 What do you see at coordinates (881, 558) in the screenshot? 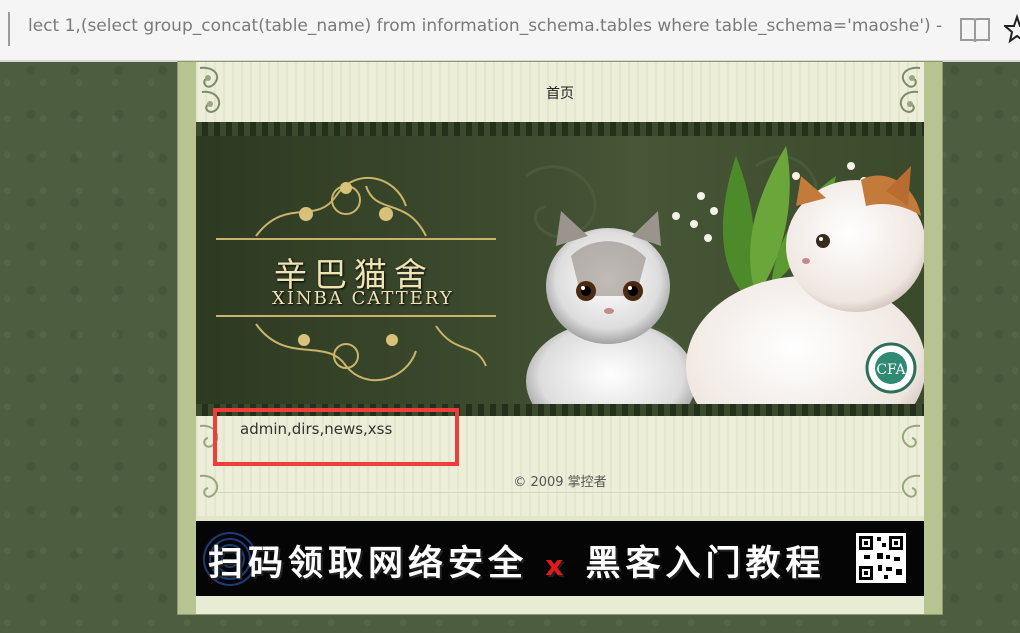
I see `qr-code-icon` at bounding box center [881, 558].